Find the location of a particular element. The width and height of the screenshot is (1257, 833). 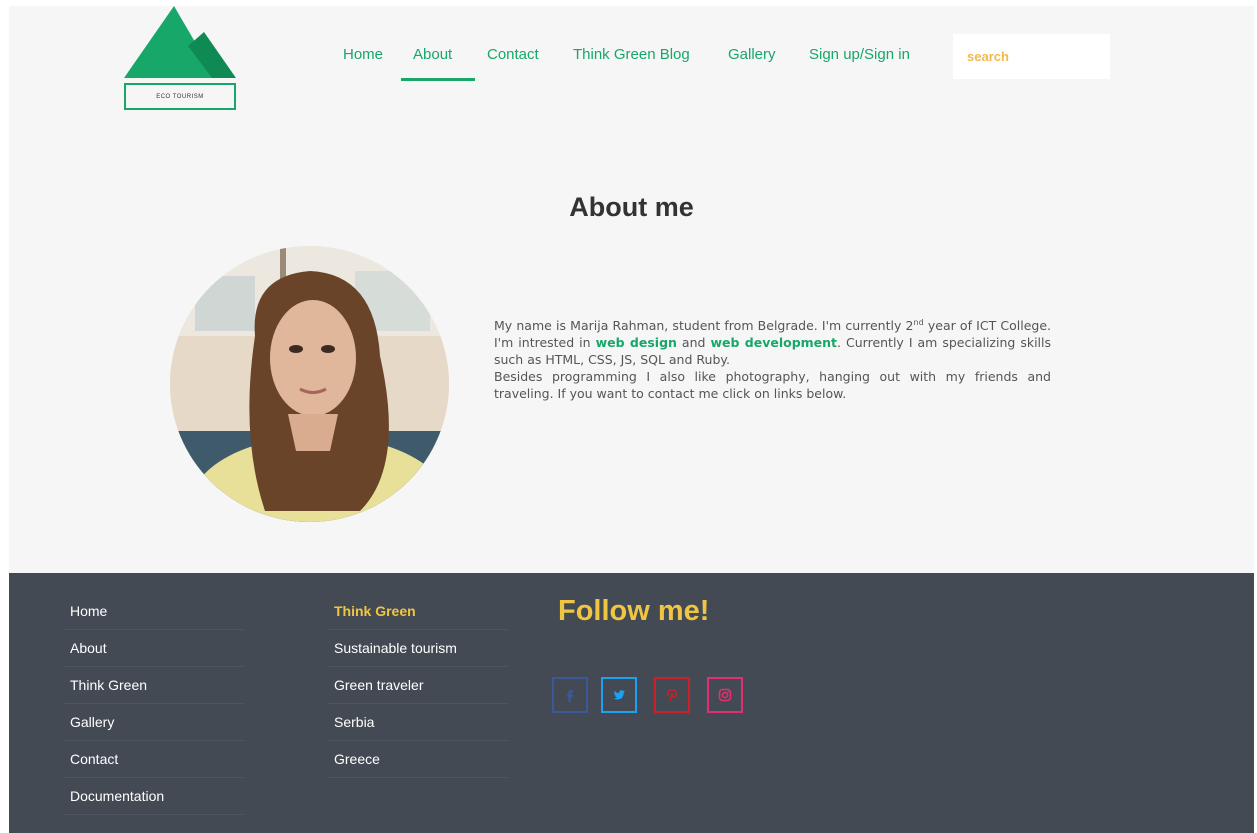

profile-photo is located at coordinates (309, 384).